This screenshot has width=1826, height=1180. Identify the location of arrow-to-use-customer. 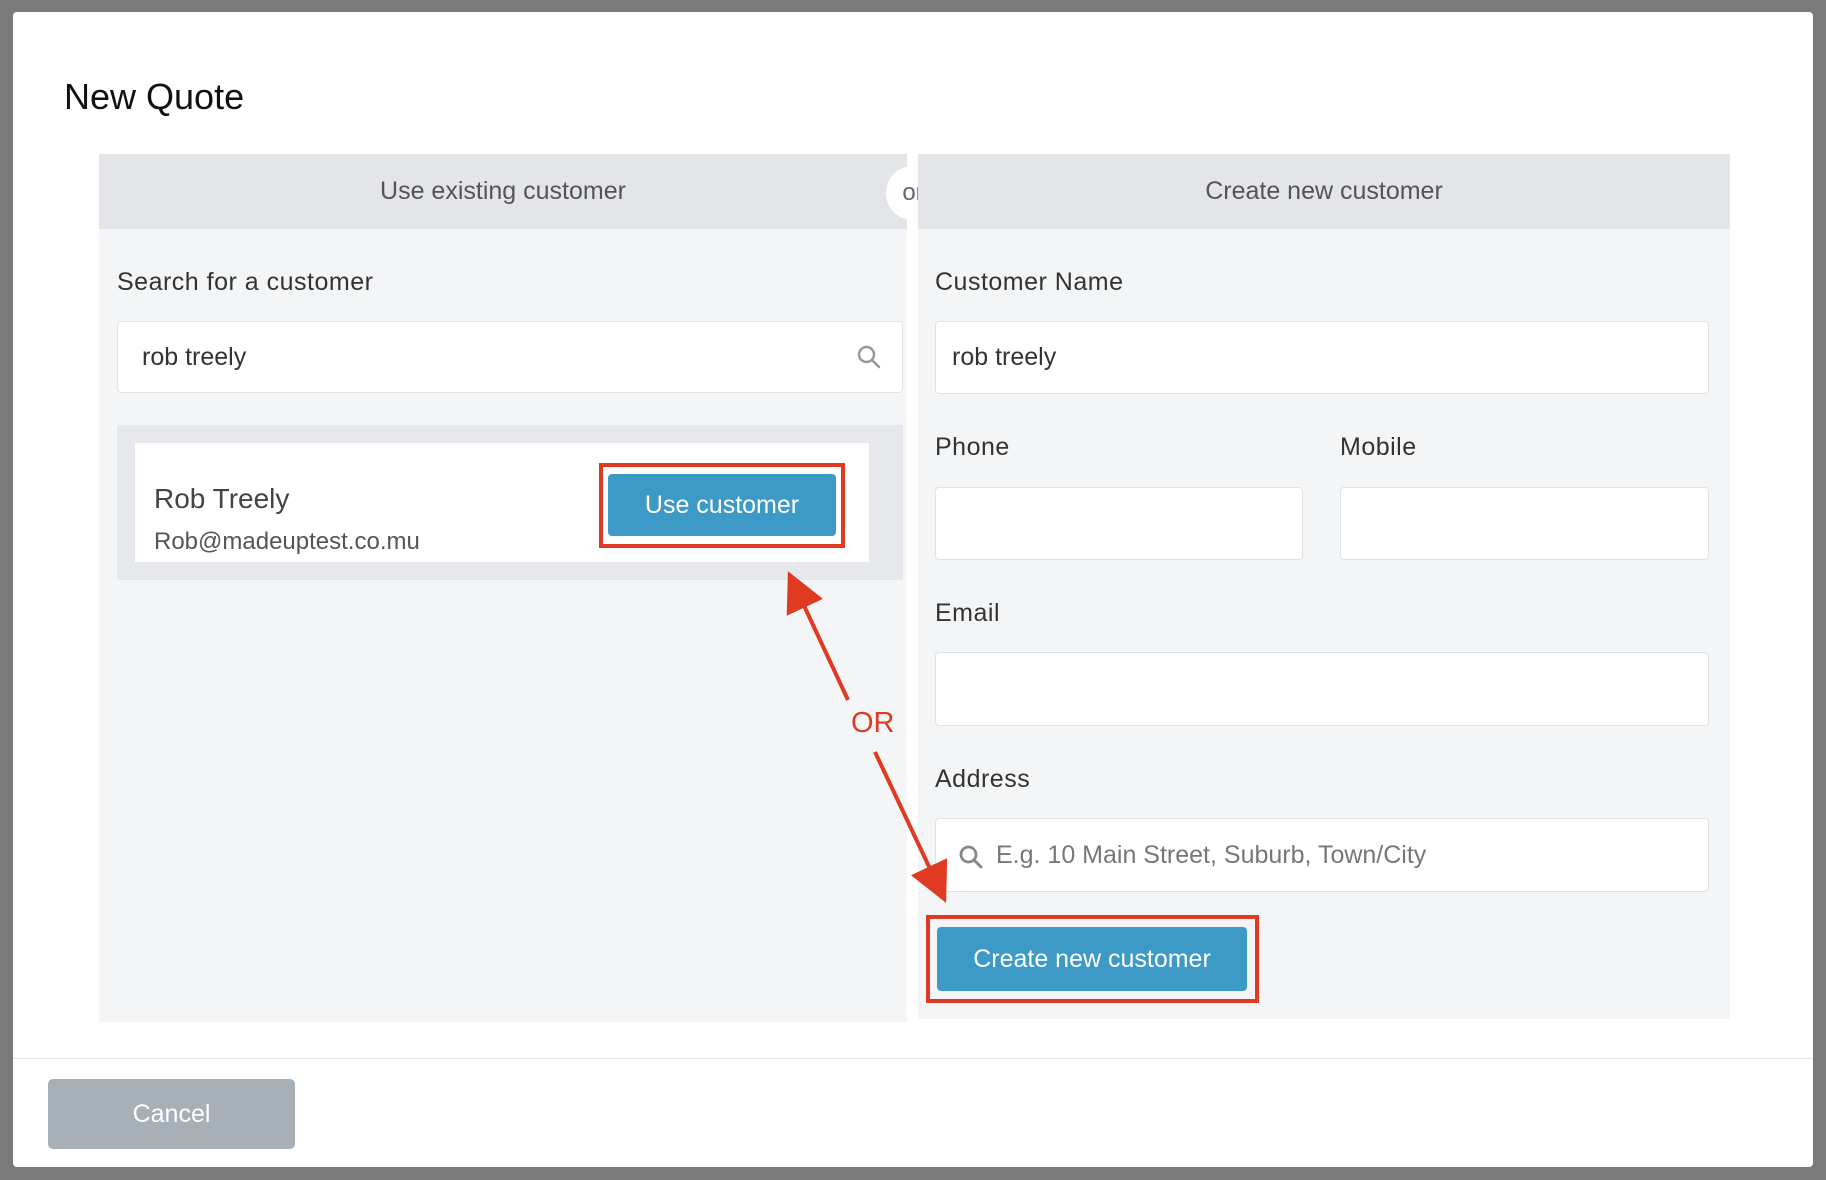
(818, 636).